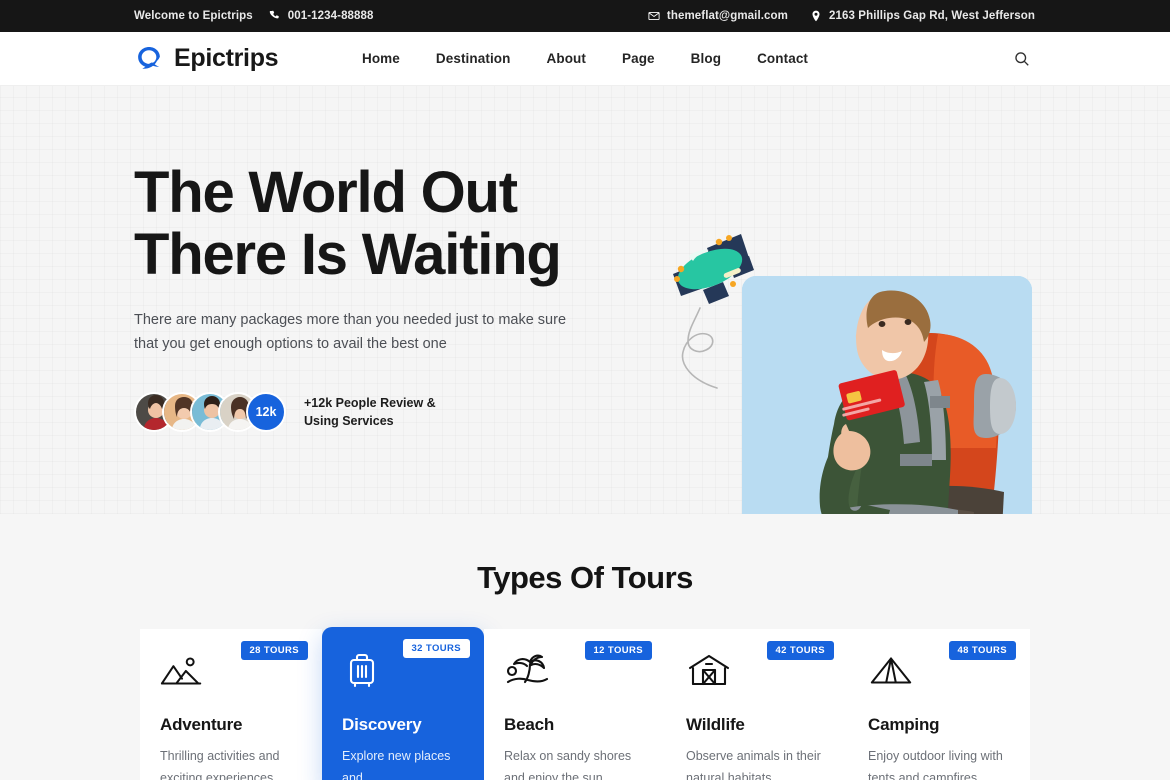 The width and height of the screenshot is (1170, 780). Describe the element at coordinates (555, 775) in the screenshot. I see `tour-card-desc-line-2: and enjoy the sun,` at that location.